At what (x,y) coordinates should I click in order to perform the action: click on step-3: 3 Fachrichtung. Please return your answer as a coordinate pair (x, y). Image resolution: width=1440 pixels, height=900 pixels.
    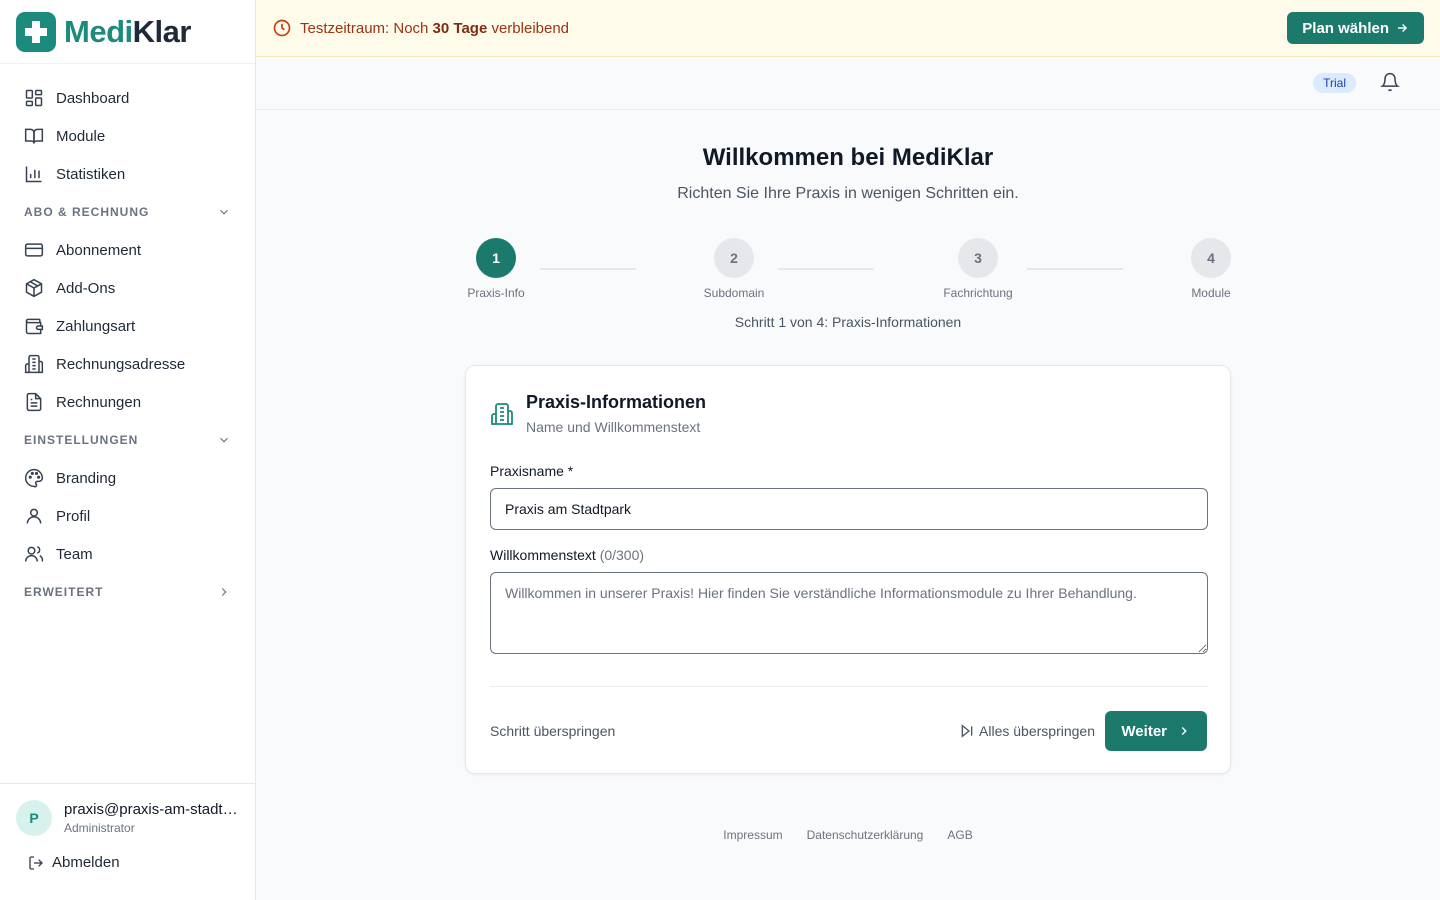
    Looking at the image, I should click on (978, 269).